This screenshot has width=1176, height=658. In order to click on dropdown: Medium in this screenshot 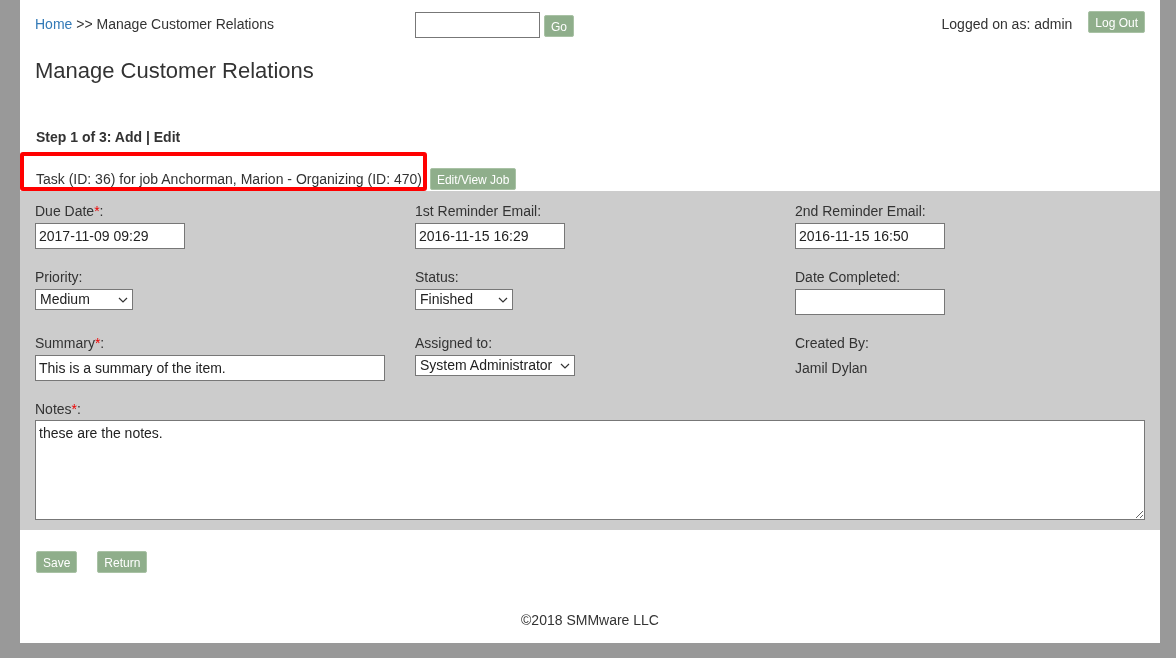, I will do `click(84, 299)`.